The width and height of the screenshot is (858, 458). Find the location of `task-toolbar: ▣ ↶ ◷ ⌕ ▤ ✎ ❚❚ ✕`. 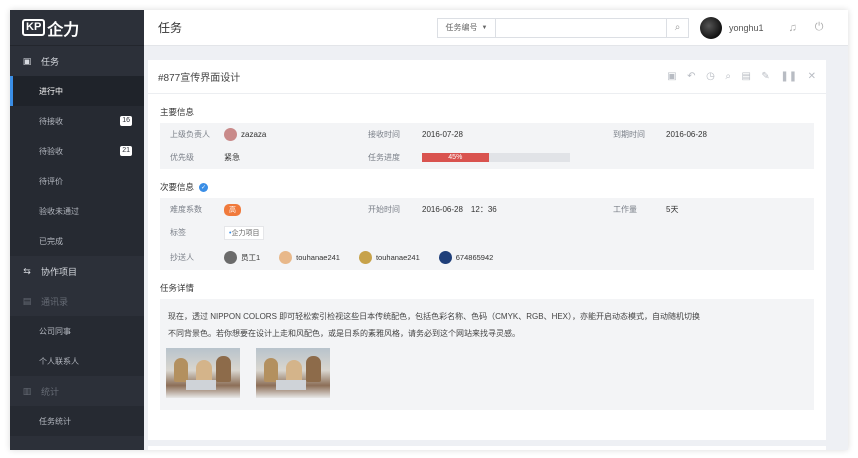

task-toolbar: ▣ ↶ ◷ ⌕ ▤ ✎ ❚❚ ✕ is located at coordinates (737, 76).